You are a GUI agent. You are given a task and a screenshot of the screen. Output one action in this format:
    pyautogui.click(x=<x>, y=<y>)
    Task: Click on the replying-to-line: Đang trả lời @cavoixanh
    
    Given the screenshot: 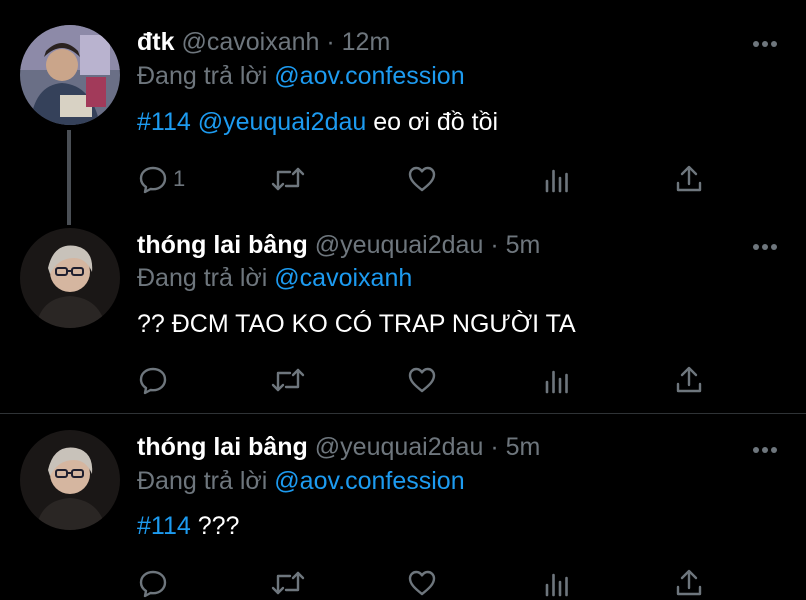 What is the action you would take?
    pyautogui.click(x=274, y=278)
    